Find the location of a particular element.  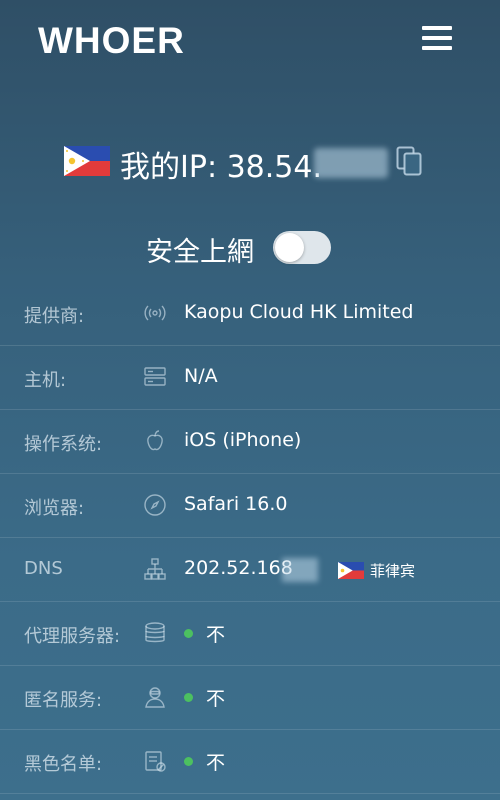

provider-label: 提供商: is located at coordinates (54, 316).